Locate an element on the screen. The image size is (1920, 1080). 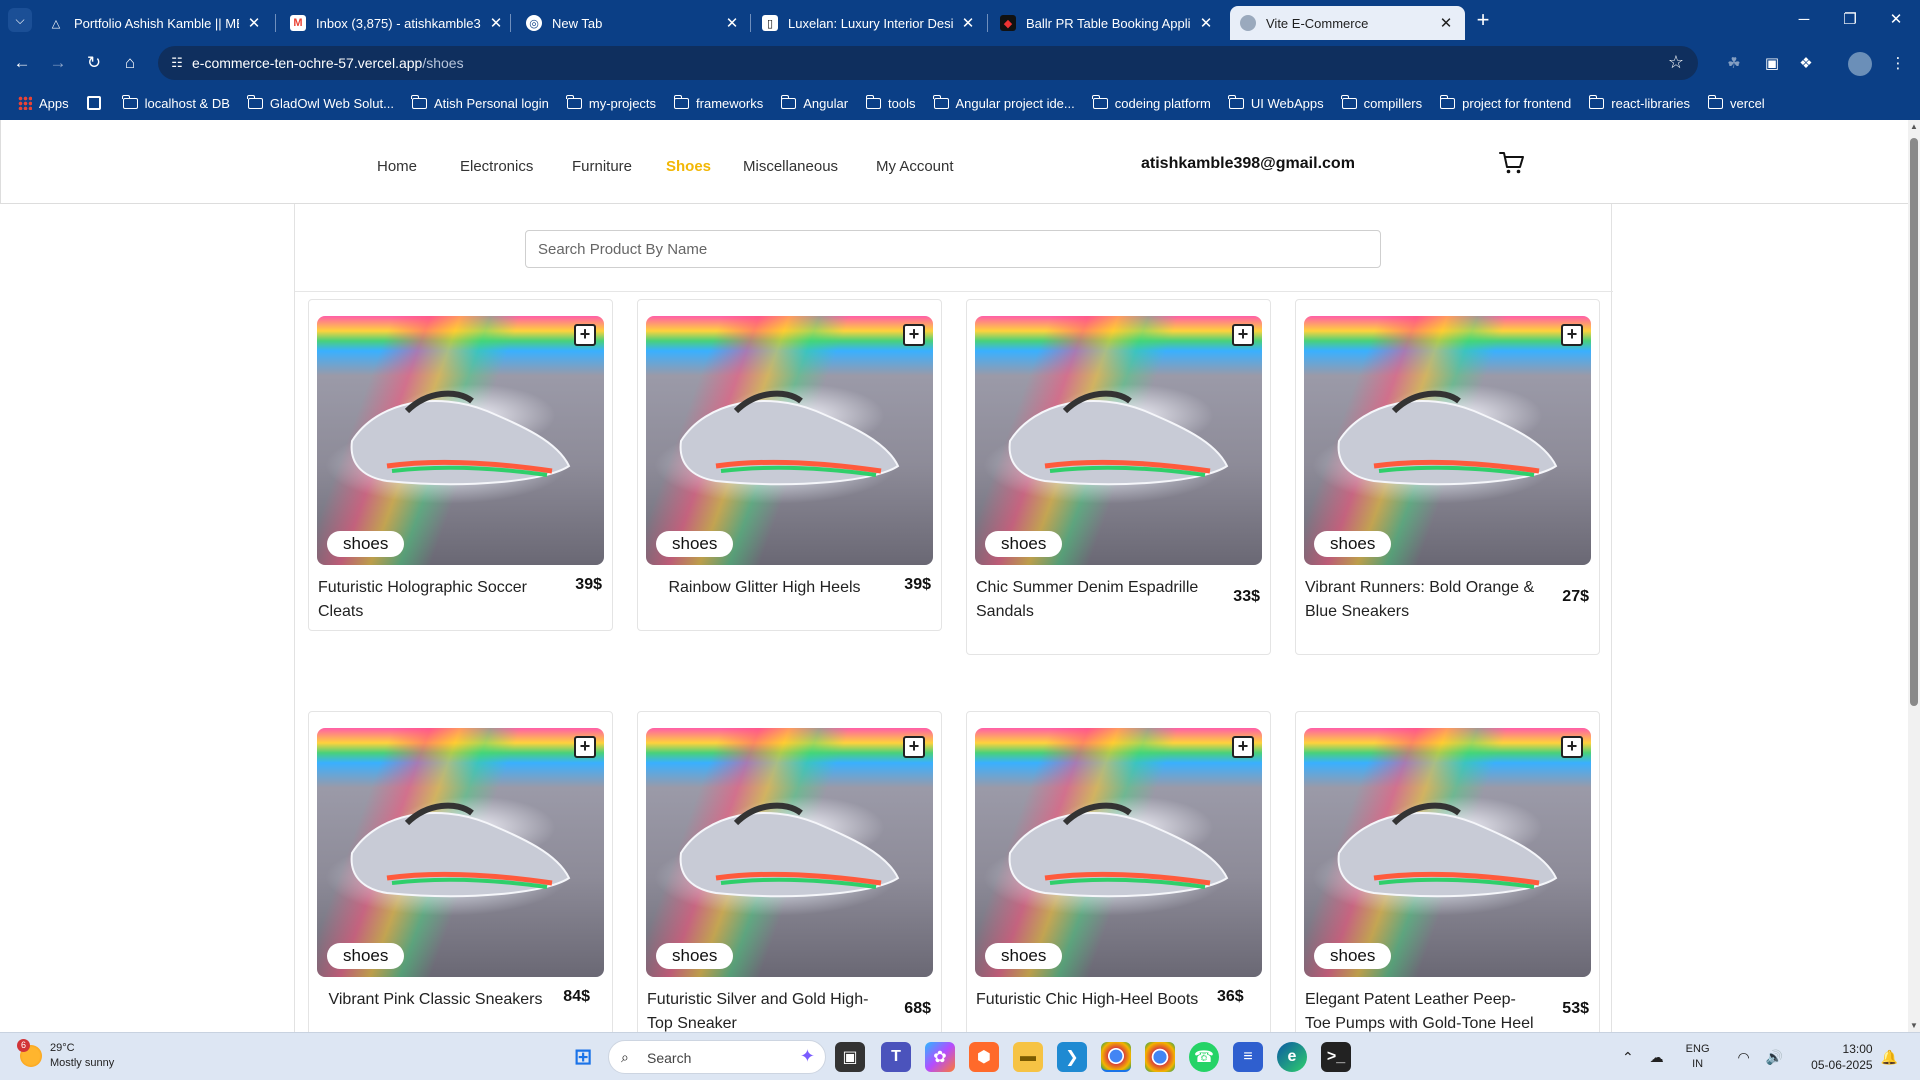
product-card: + shoes Rainbow Glitter High Heels 39$ is located at coordinates (789, 465).